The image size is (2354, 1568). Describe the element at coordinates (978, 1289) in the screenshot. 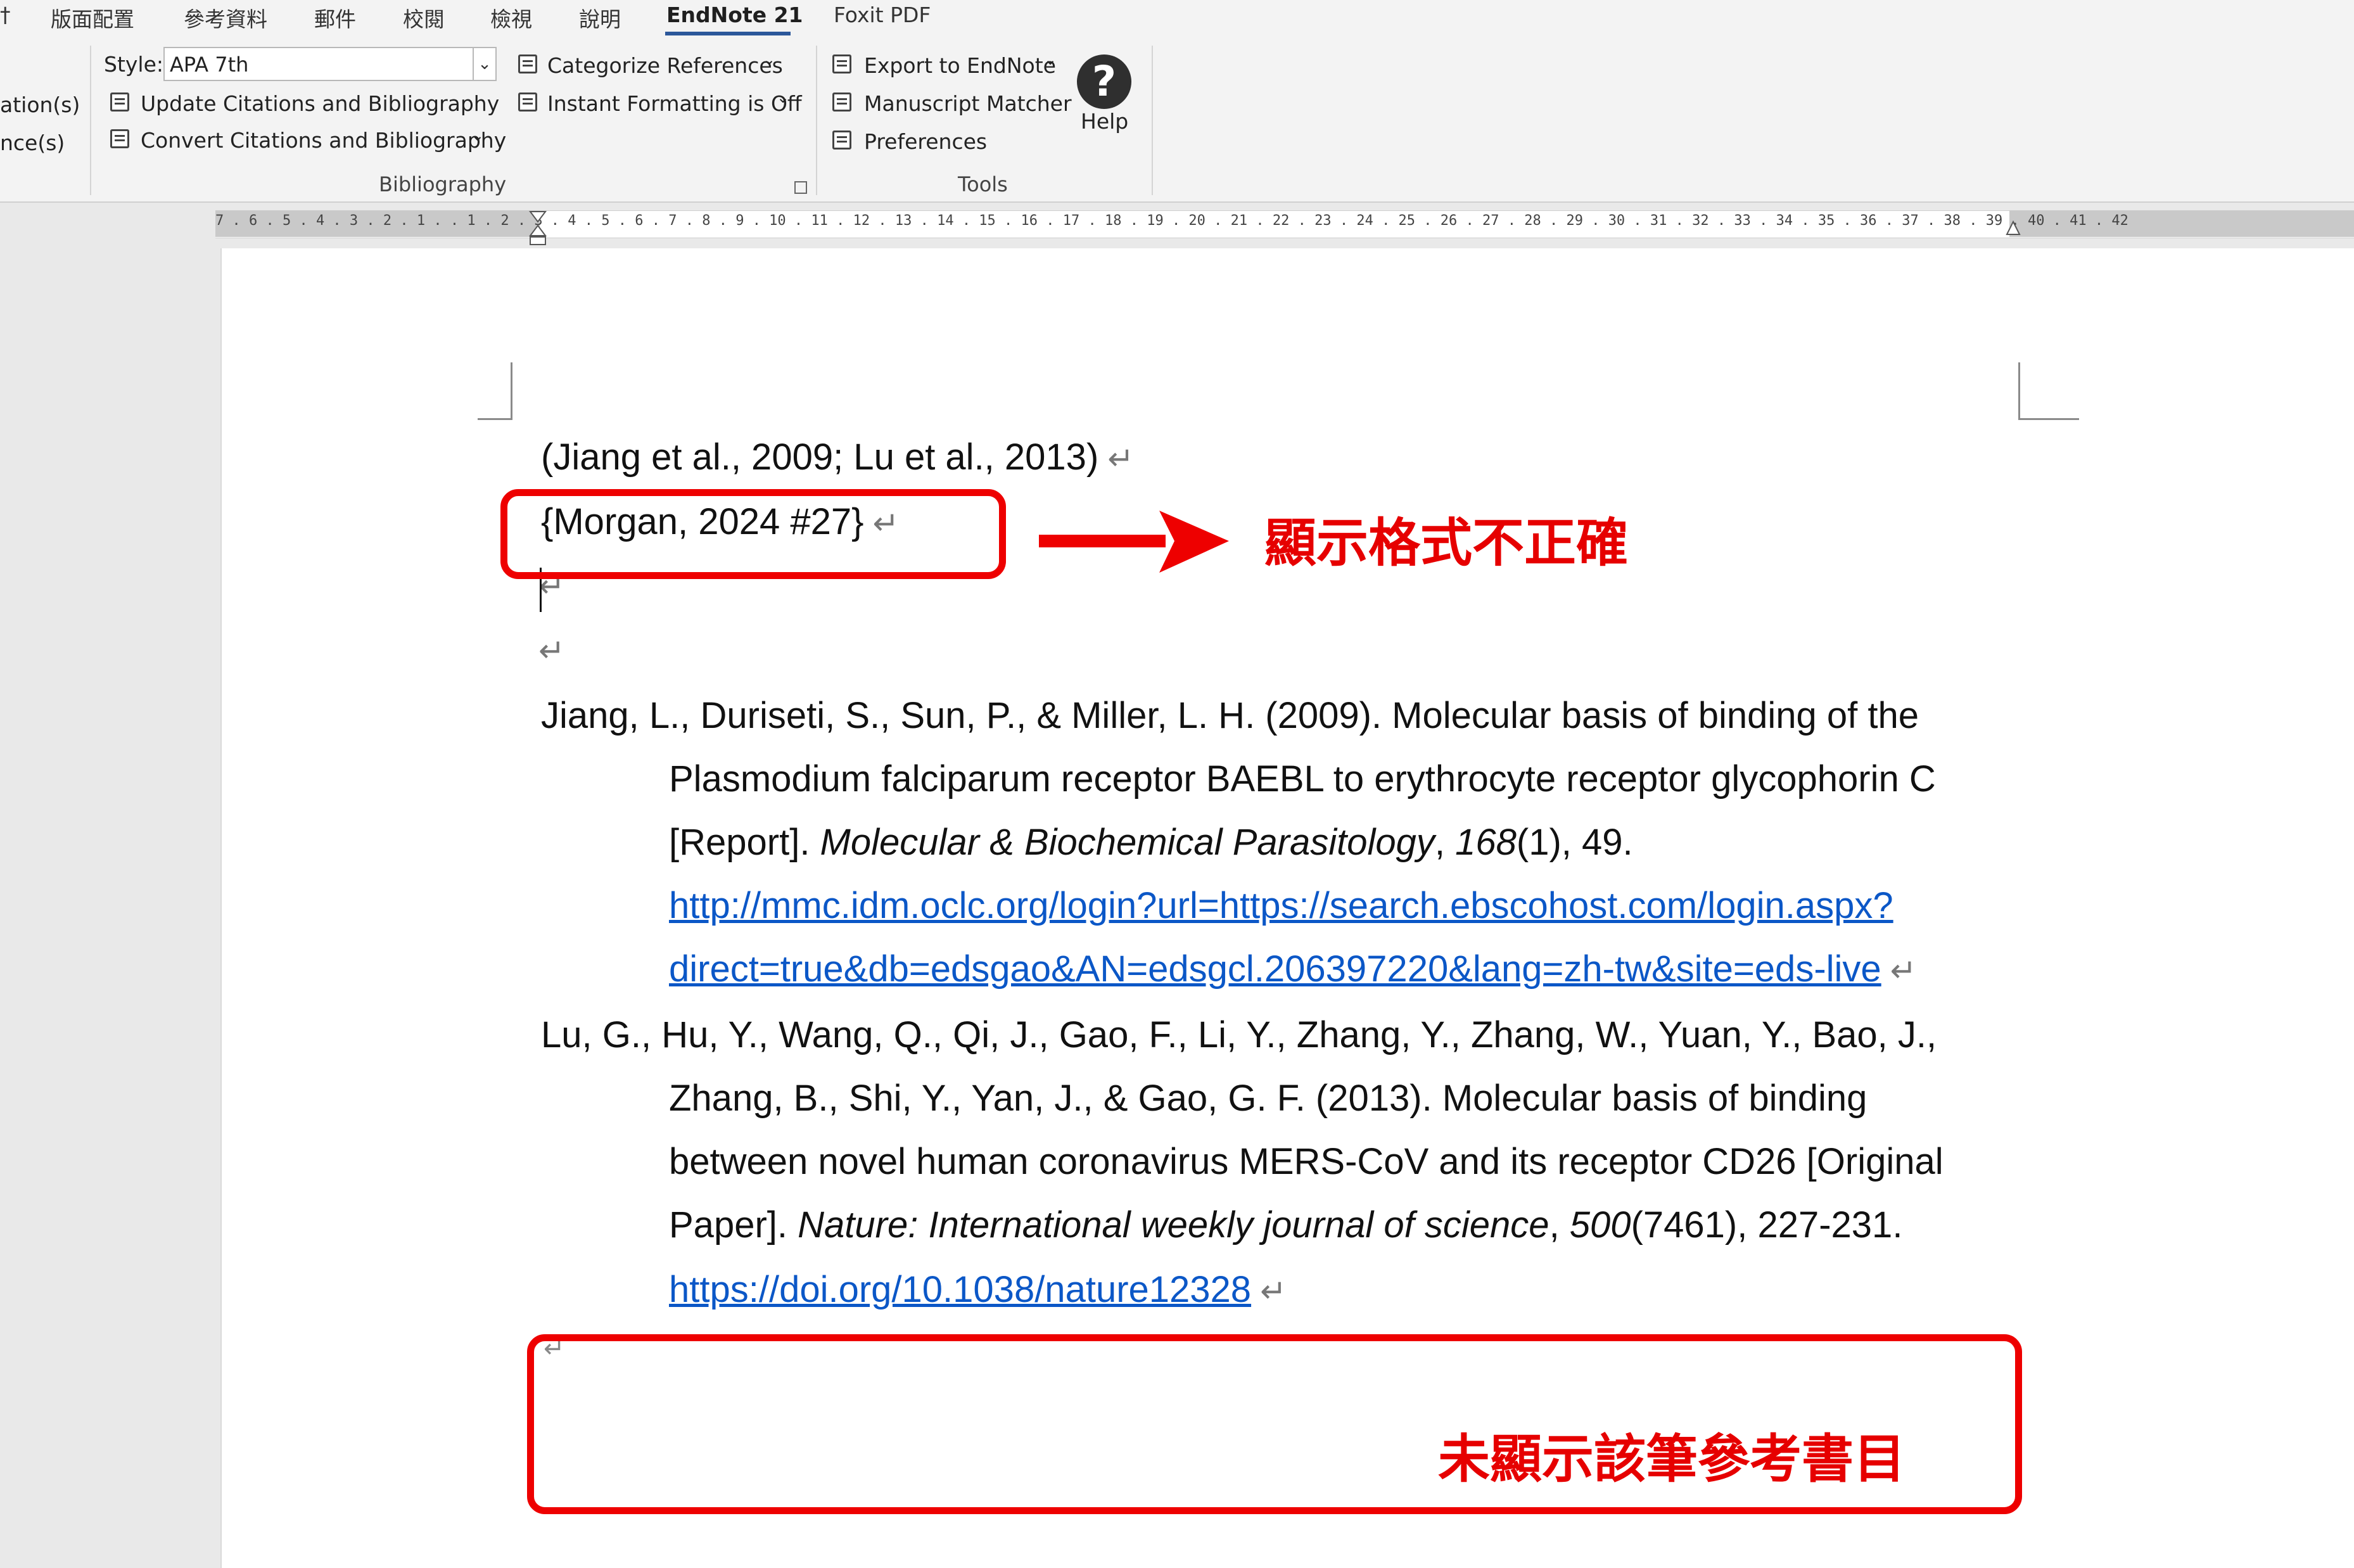

I see `reference-2-doi: https://doi.org/10.1038/nature12328 ↵` at that location.